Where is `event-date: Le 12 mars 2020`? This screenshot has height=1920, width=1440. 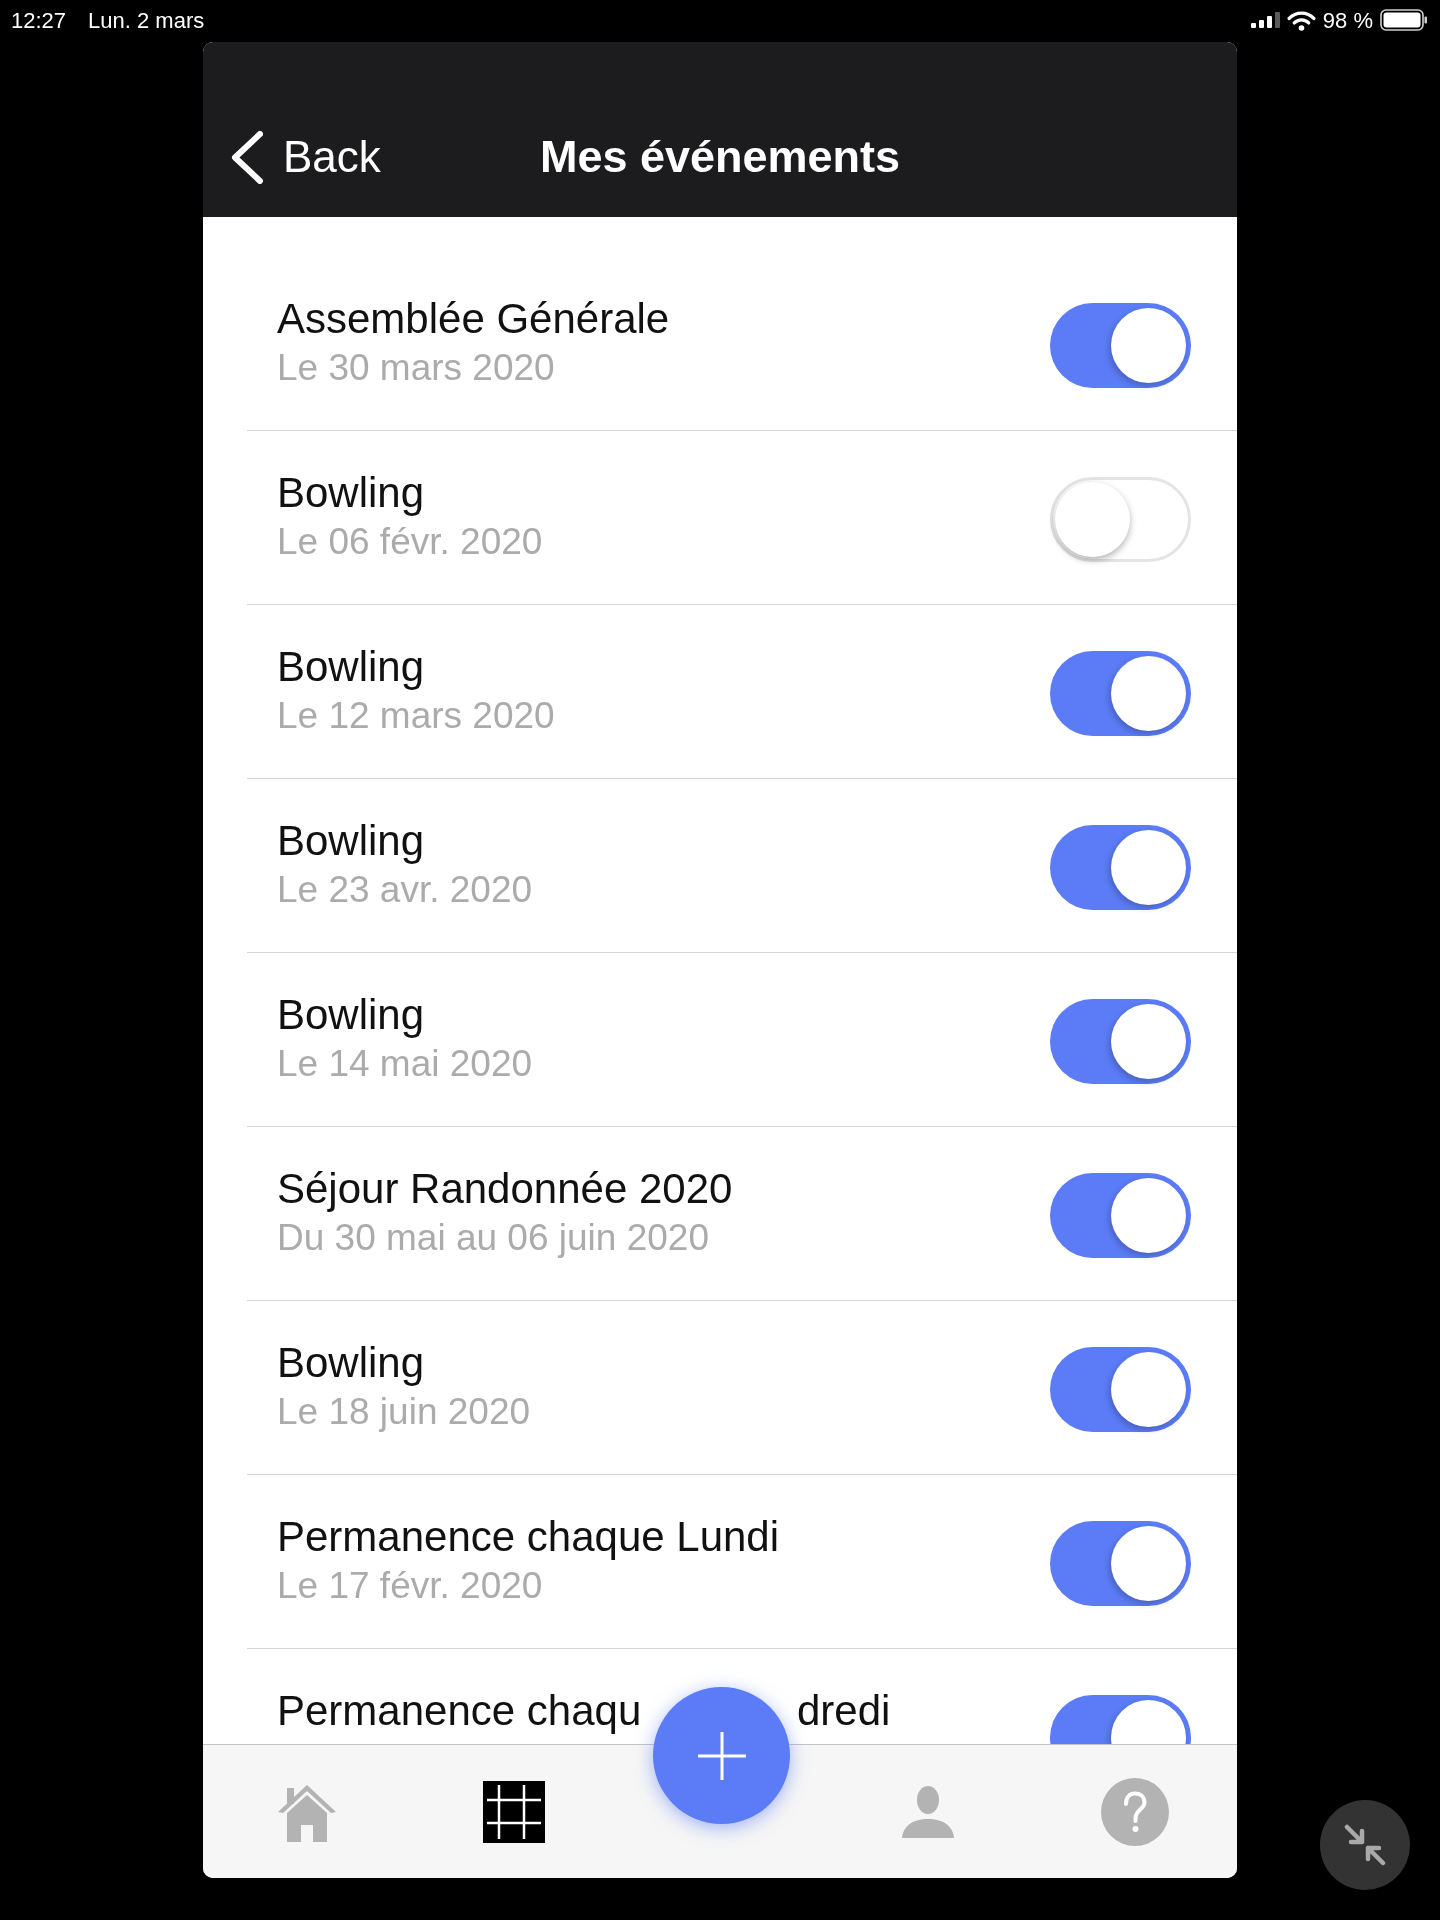
event-date: Le 12 mars 2020 is located at coordinates (416, 716).